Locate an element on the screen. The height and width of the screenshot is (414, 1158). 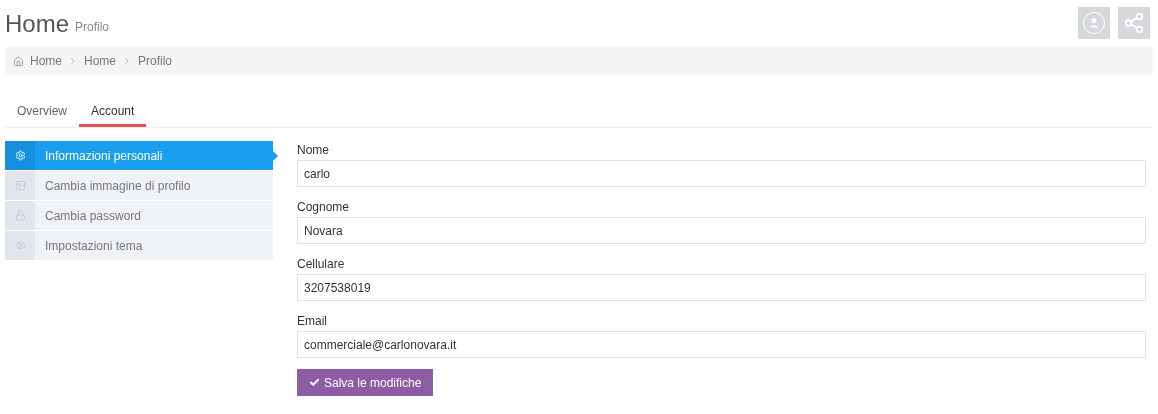
field-label: Cellulare is located at coordinates (321, 264).